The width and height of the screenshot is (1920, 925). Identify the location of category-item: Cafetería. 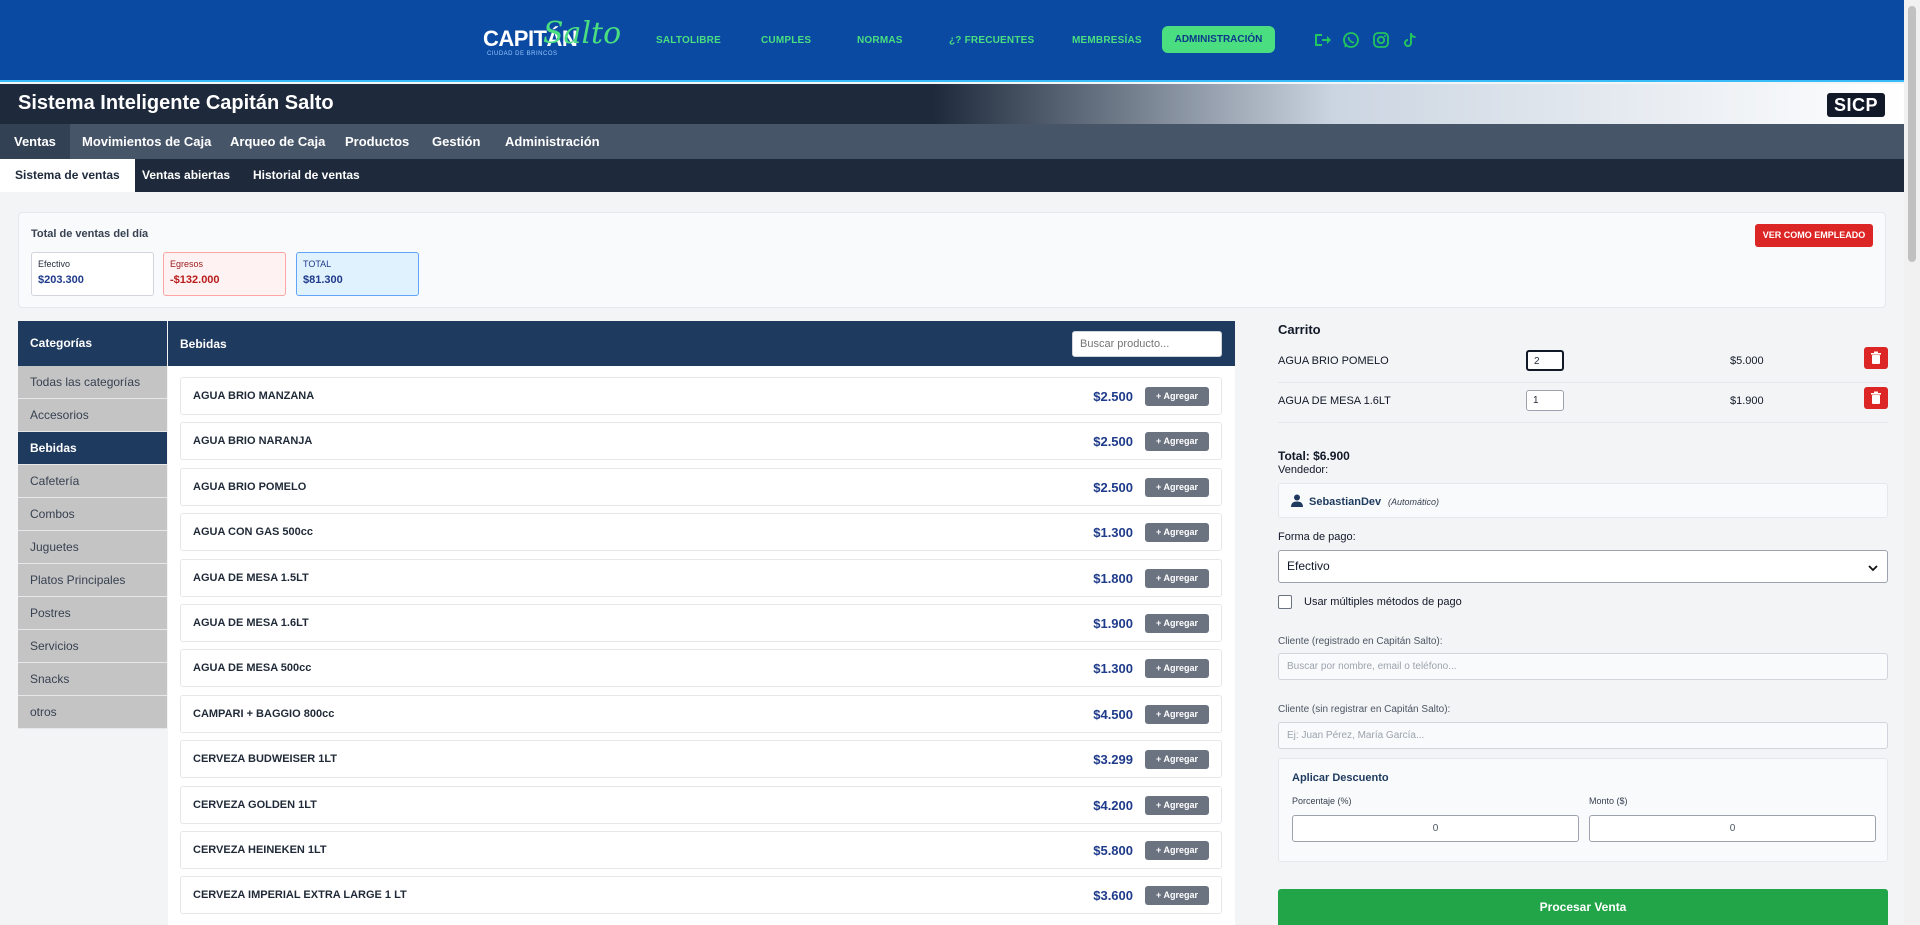
(92, 481).